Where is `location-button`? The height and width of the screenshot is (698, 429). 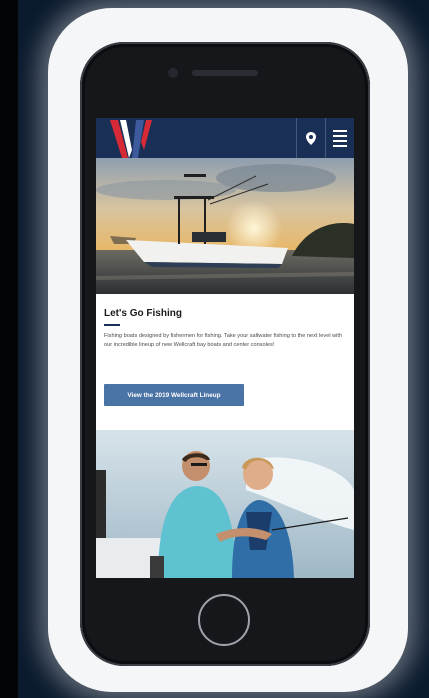 location-button is located at coordinates (310, 138).